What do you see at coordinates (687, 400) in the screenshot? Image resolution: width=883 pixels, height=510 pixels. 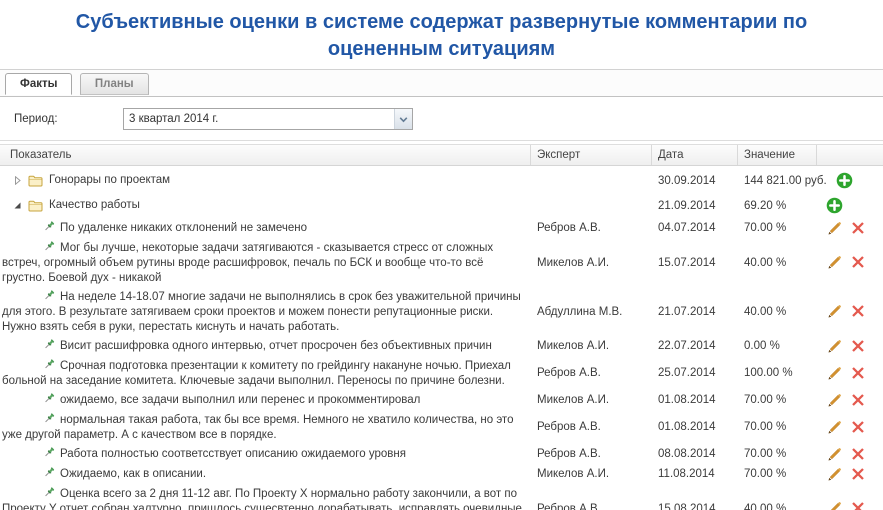 I see `date-cell: 01.08.2014` at bounding box center [687, 400].